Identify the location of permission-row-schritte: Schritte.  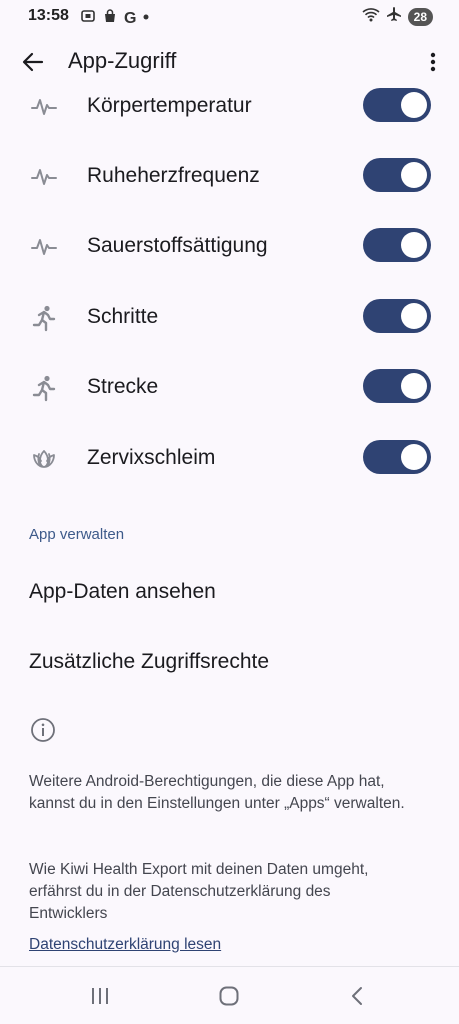
(229, 318).